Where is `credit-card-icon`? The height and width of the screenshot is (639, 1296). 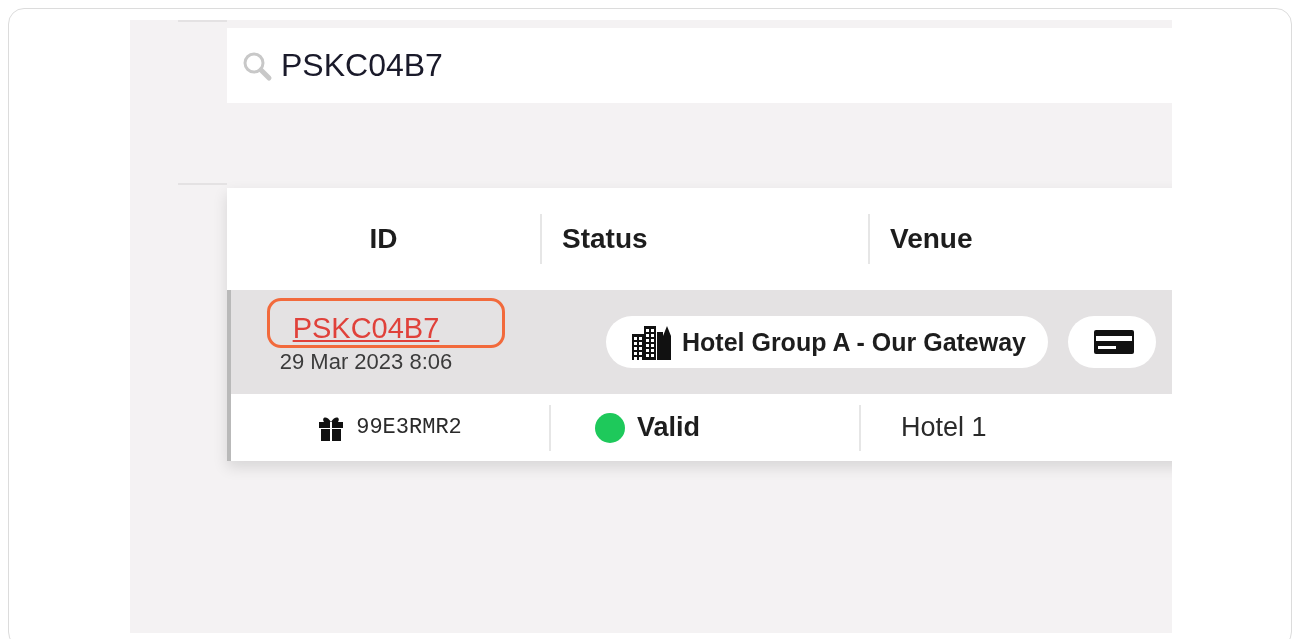
credit-card-icon is located at coordinates (1114, 342).